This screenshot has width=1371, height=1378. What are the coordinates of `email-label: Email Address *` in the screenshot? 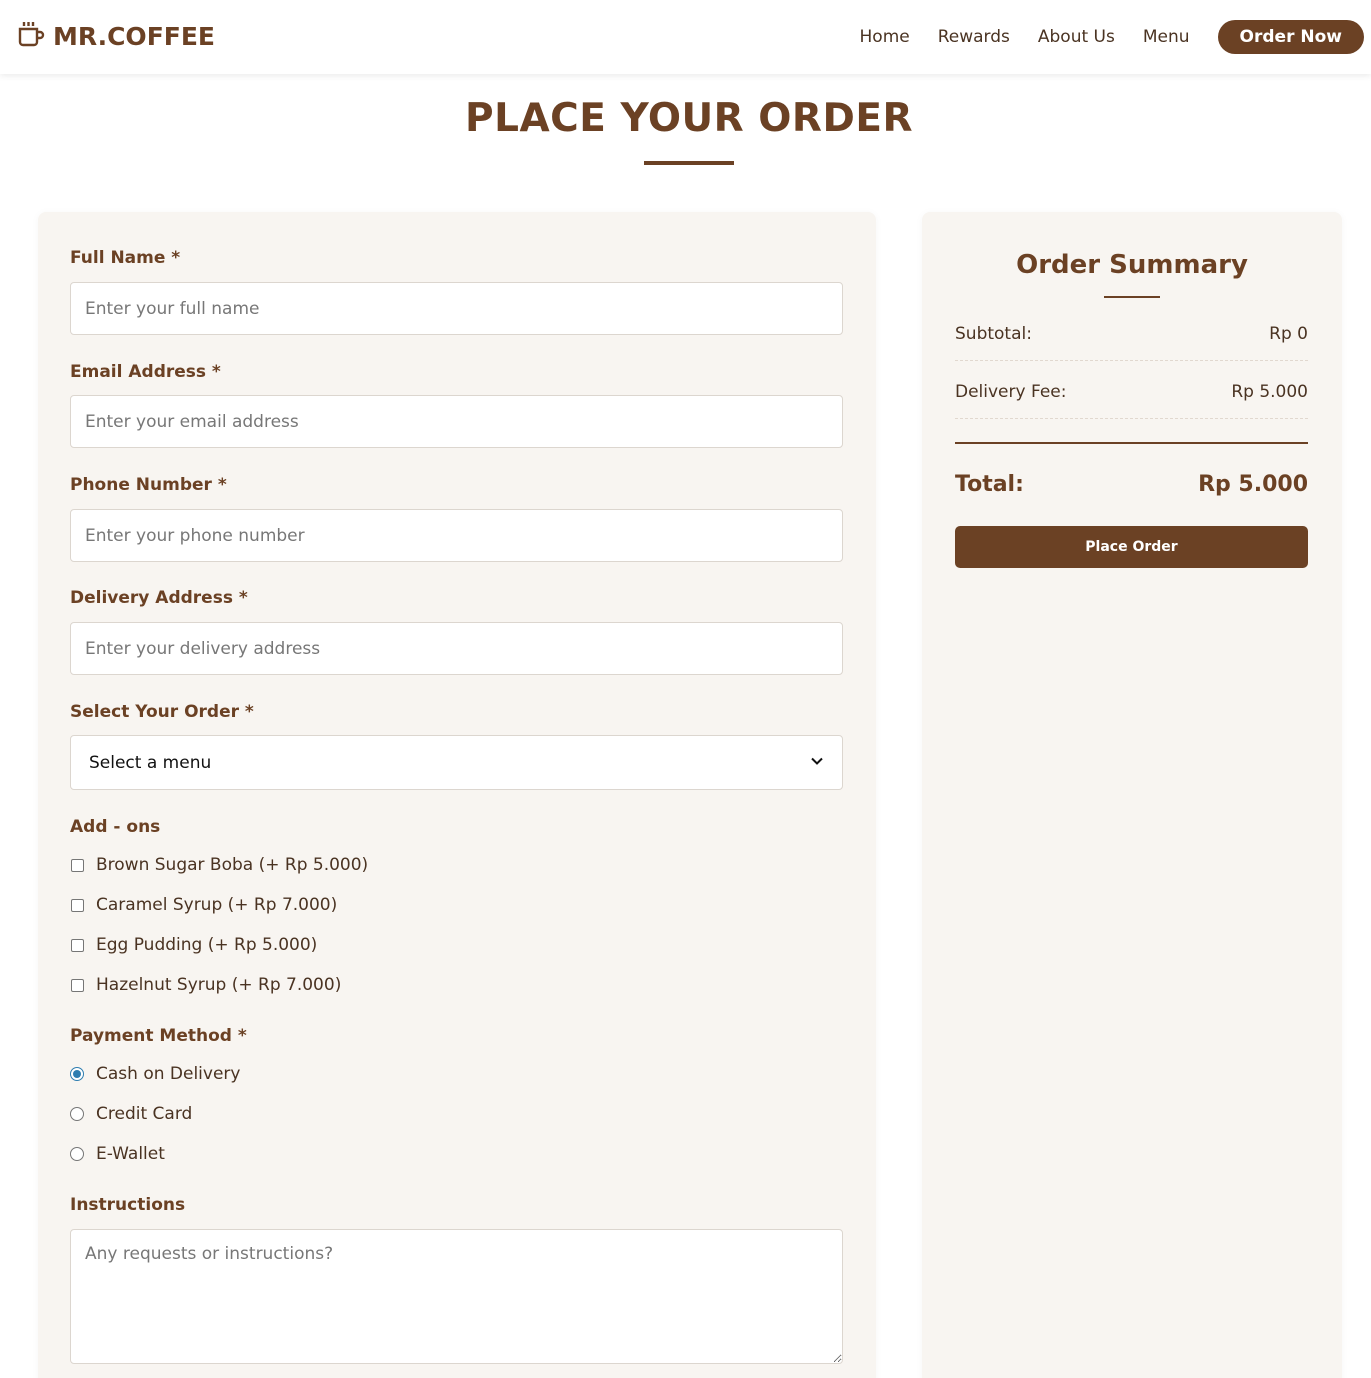 It's located at (145, 372).